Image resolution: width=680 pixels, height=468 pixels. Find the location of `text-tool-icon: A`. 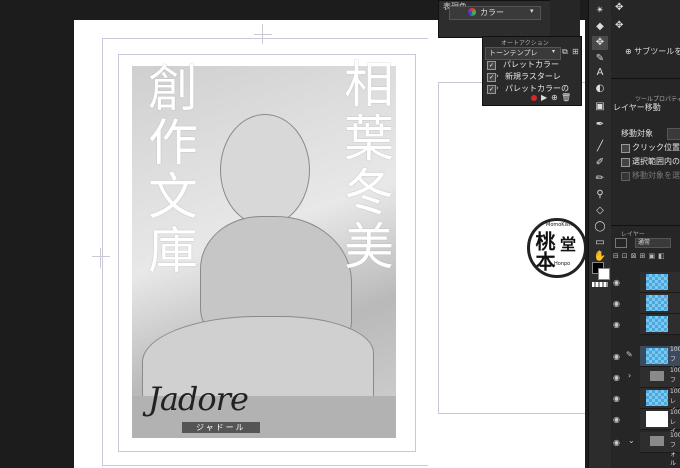

text-tool-icon: A is located at coordinates (600, 73).